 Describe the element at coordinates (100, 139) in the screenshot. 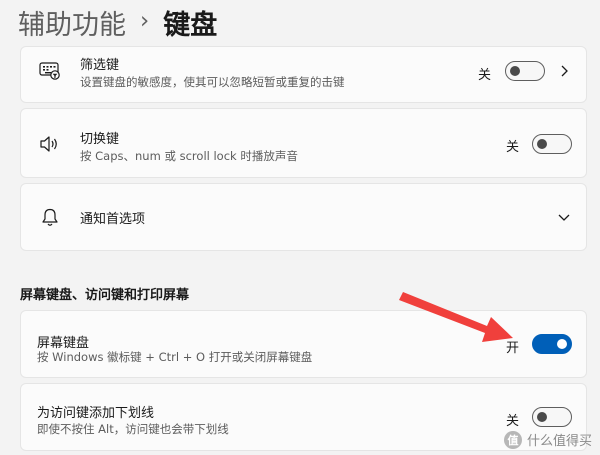

I see `toggle-keys-title: 切换键` at that location.